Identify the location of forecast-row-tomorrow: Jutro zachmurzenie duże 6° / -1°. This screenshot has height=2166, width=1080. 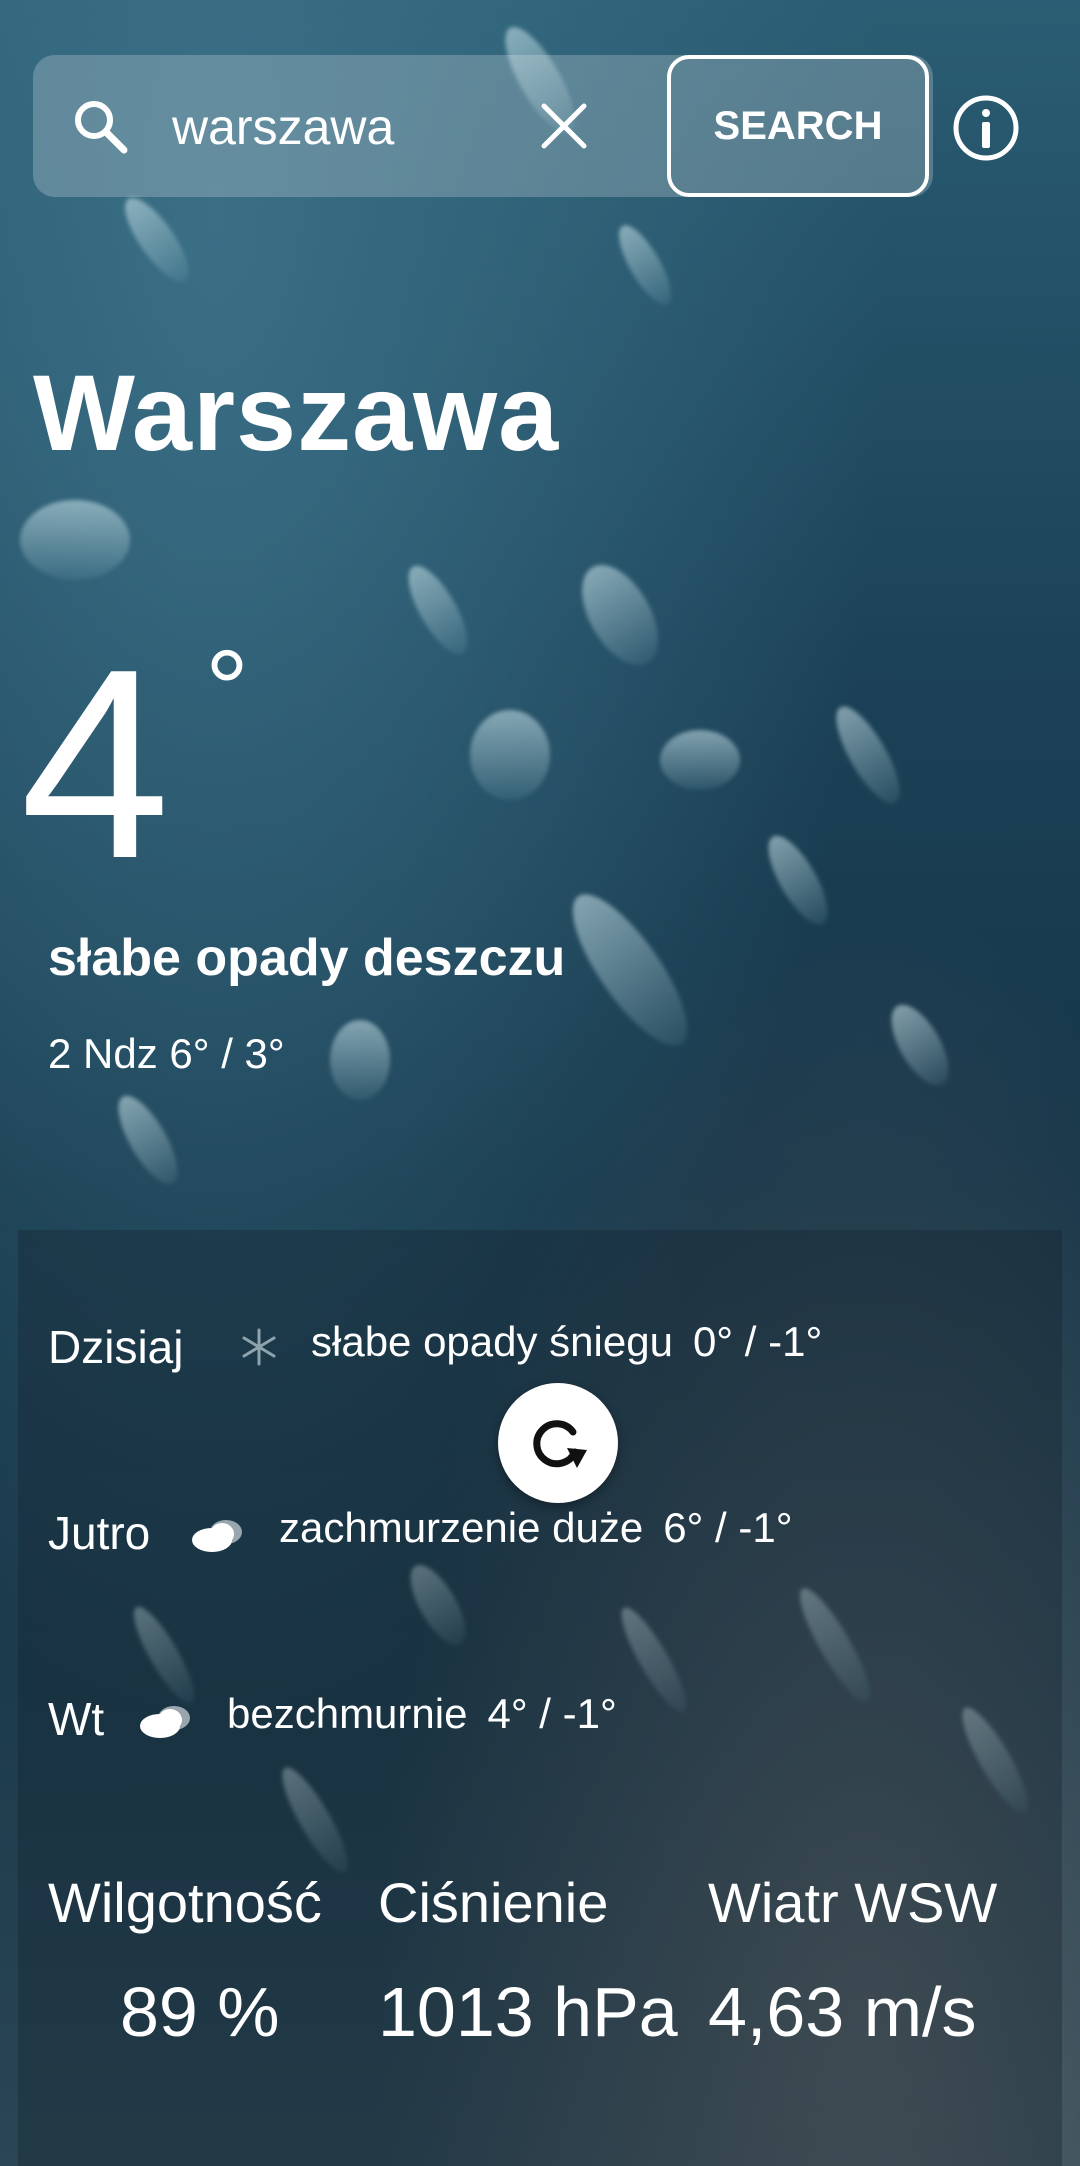
(540, 1536).